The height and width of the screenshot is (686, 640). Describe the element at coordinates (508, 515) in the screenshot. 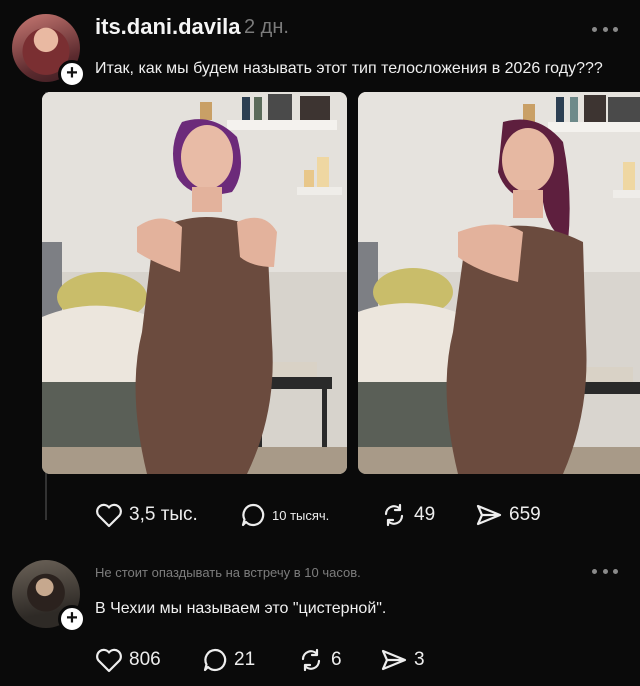

I see `share-button: 659` at that location.